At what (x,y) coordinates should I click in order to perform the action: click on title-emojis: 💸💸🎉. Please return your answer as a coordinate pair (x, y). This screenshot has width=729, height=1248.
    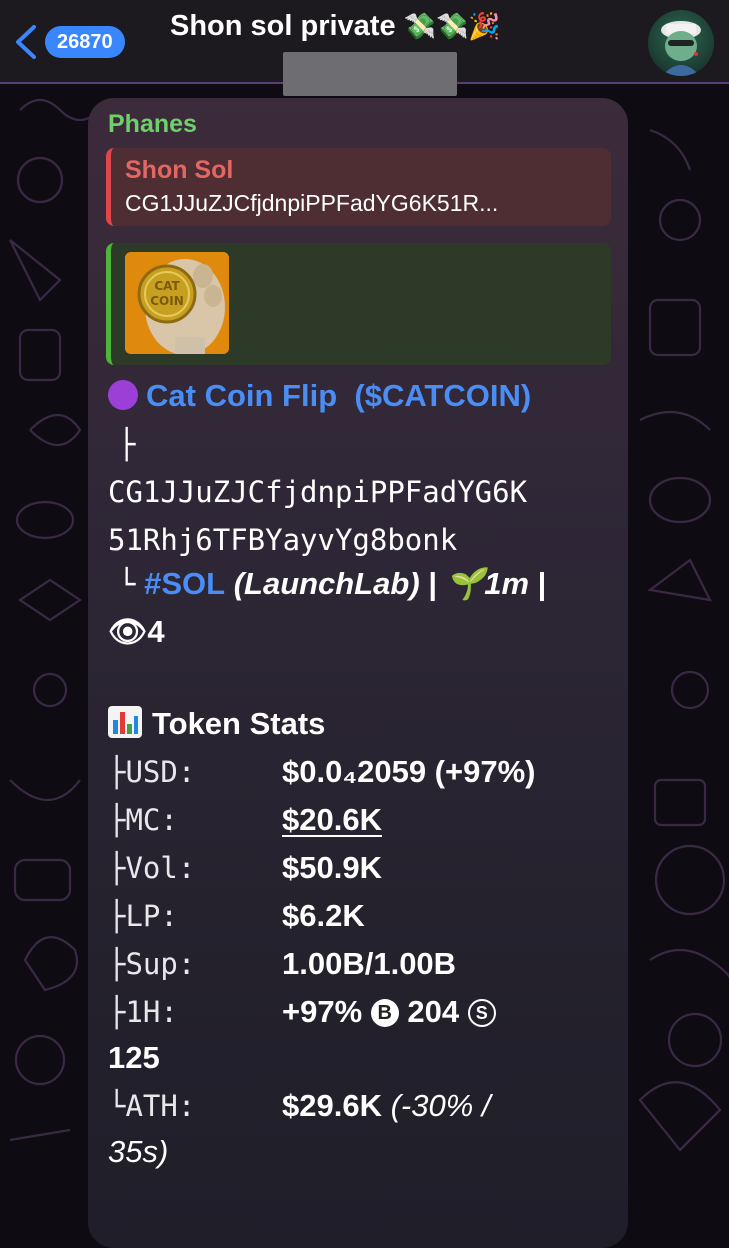
    Looking at the image, I should click on (452, 27).